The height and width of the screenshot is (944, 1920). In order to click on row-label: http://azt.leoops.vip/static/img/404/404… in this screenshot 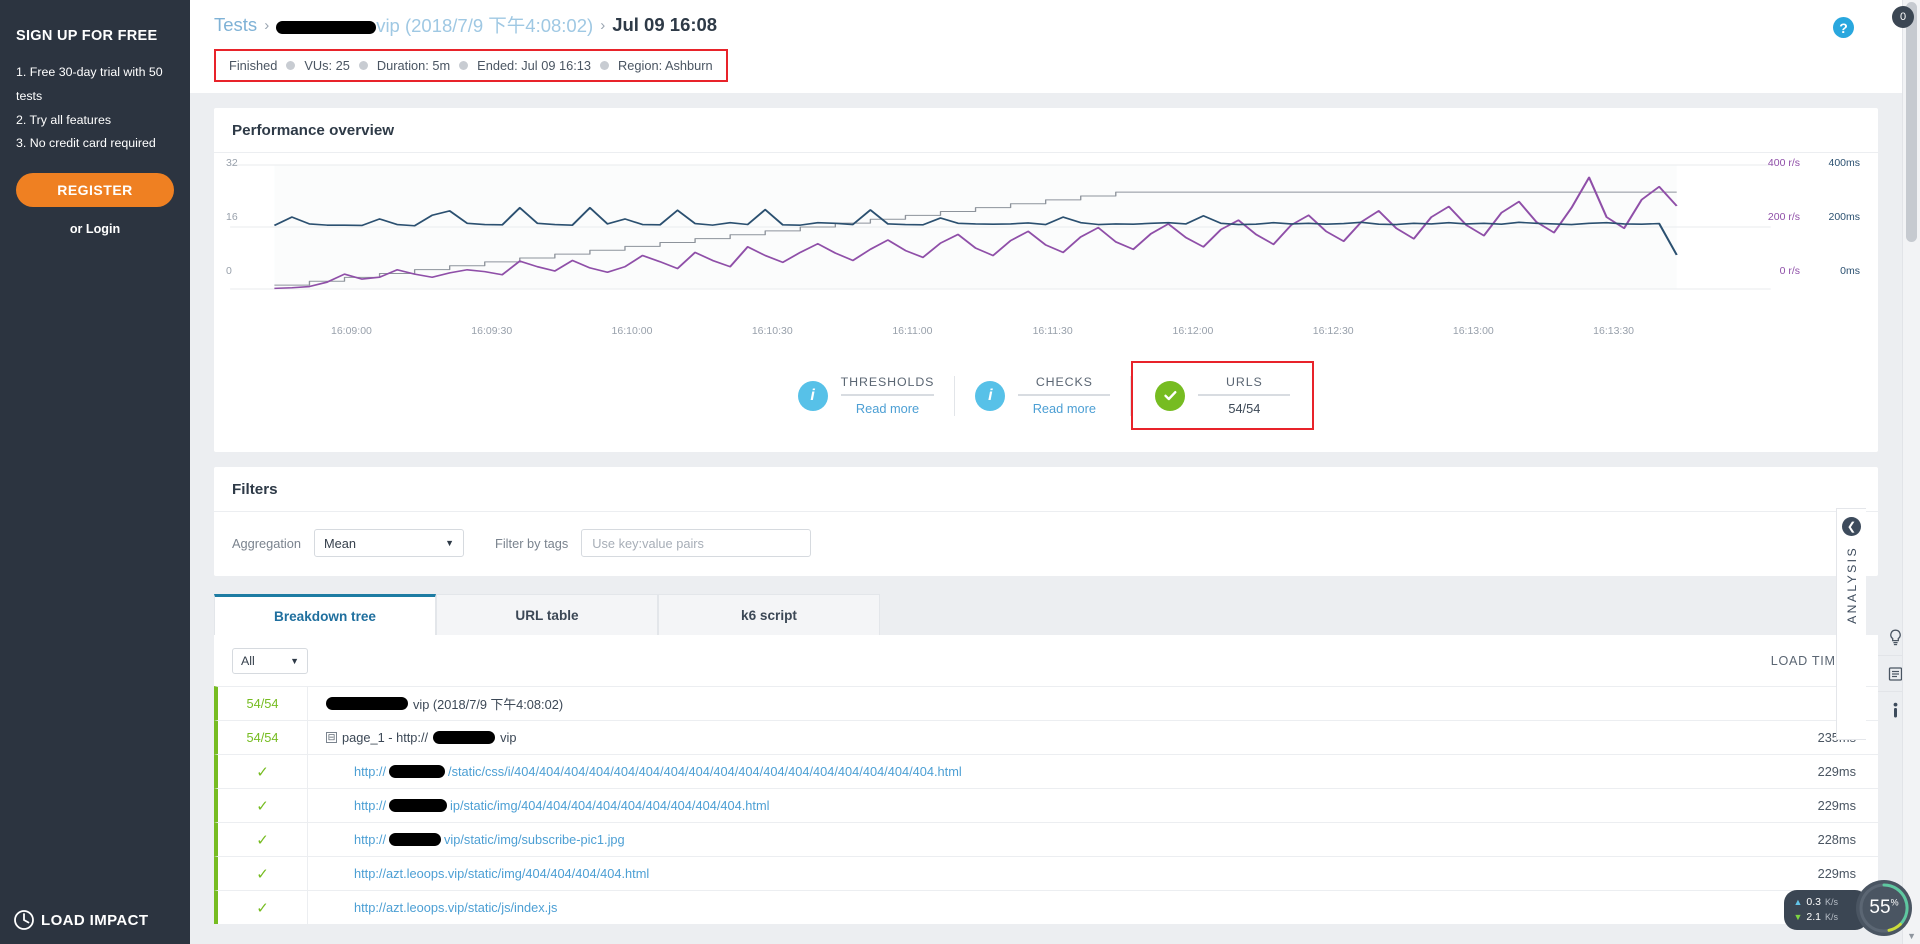, I will do `click(1033, 873)`.